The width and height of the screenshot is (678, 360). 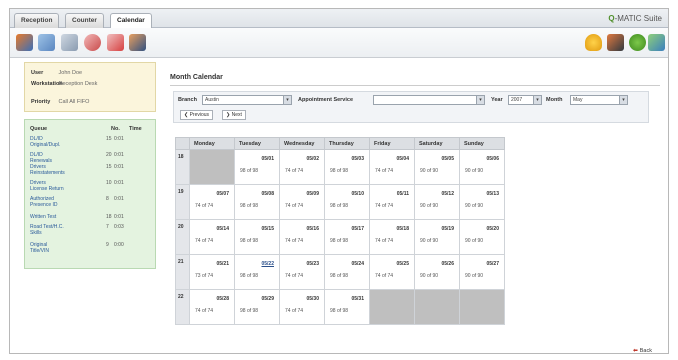 What do you see at coordinates (199, 115) in the screenshot?
I see `previous-label: Previous` at bounding box center [199, 115].